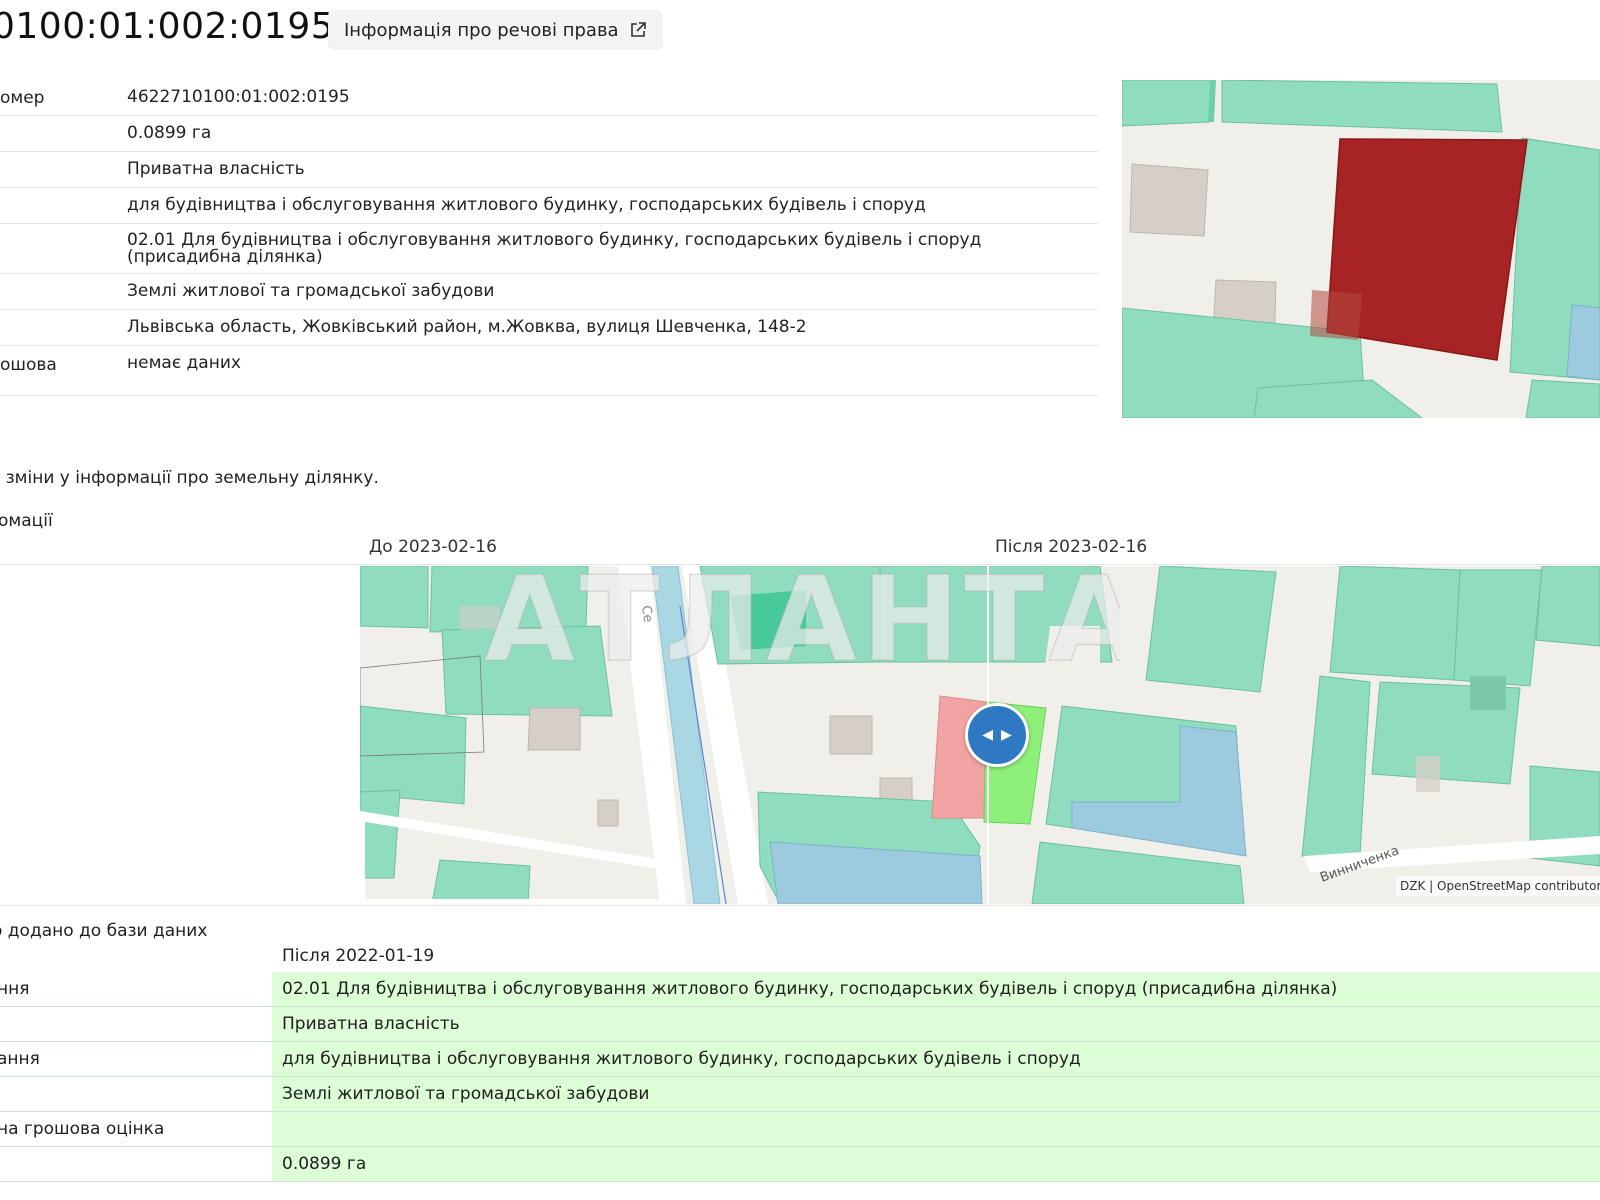 Image resolution: width=1600 pixels, height=1200 pixels. I want to click on parcel-map, so click(1361, 249).